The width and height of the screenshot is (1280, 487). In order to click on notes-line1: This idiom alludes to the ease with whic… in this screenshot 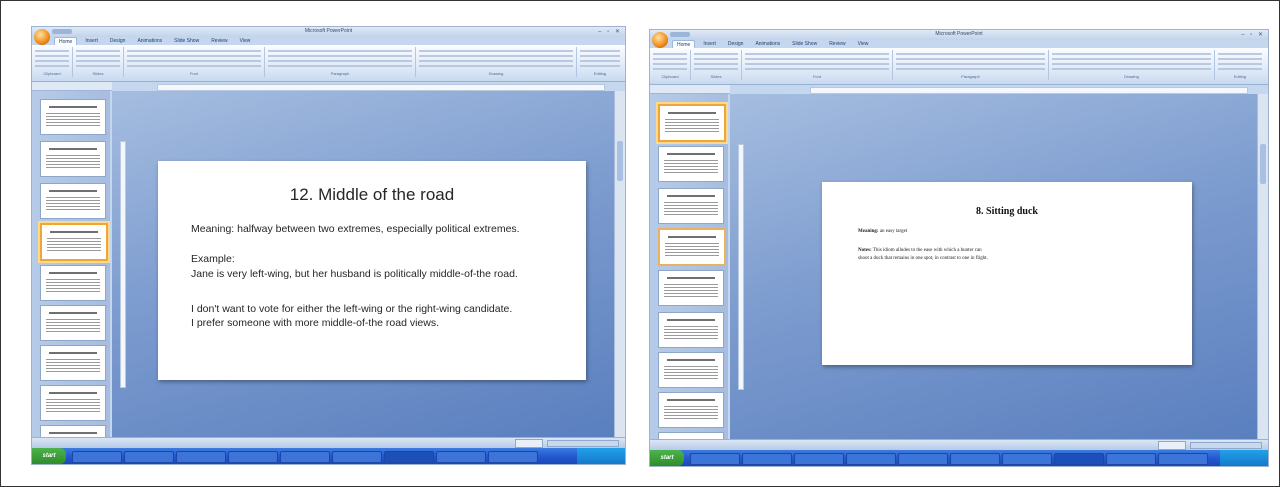, I will do `click(927, 250)`.